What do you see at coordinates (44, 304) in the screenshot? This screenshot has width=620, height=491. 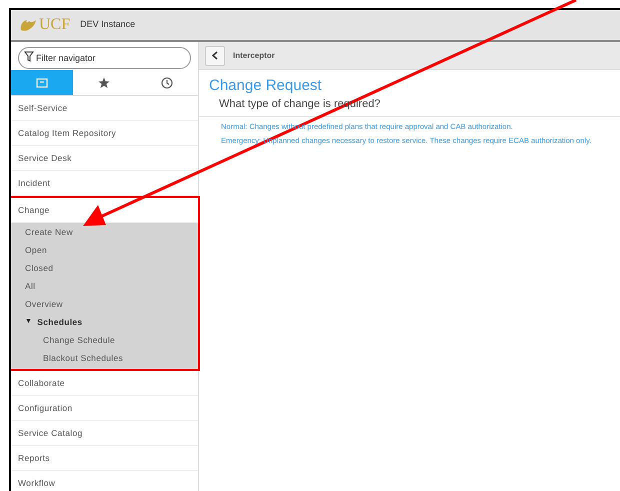 I see `nav-sub-item: Overview` at bounding box center [44, 304].